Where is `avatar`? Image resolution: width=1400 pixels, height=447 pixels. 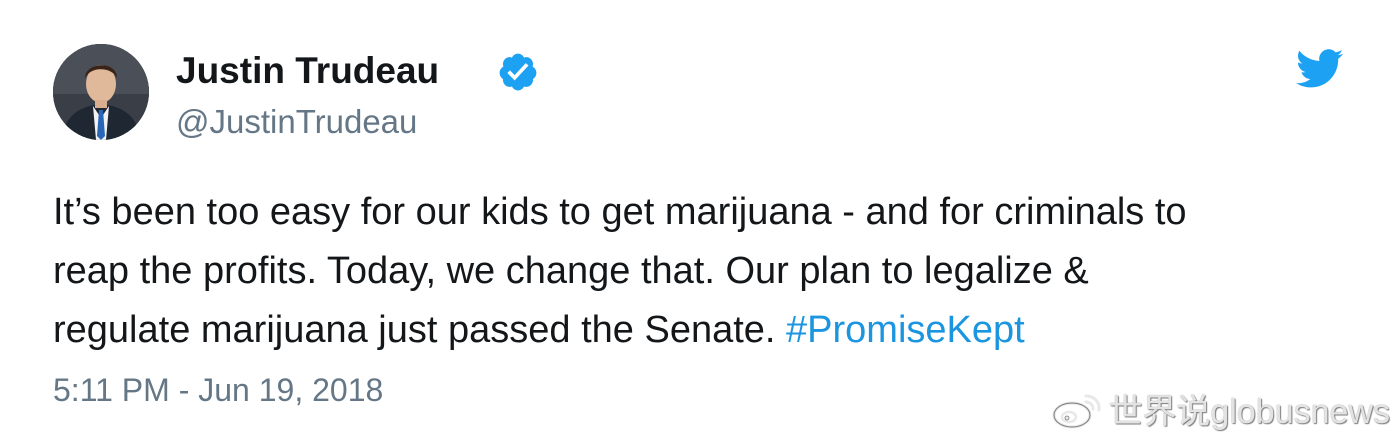
avatar is located at coordinates (101, 92).